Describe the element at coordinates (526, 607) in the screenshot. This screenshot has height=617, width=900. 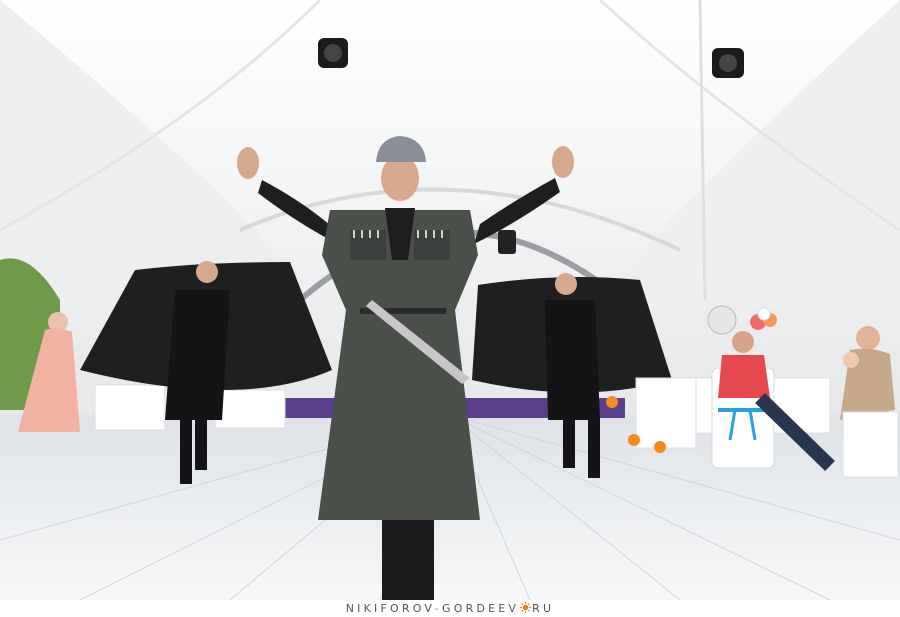
I see `sun-icon` at that location.